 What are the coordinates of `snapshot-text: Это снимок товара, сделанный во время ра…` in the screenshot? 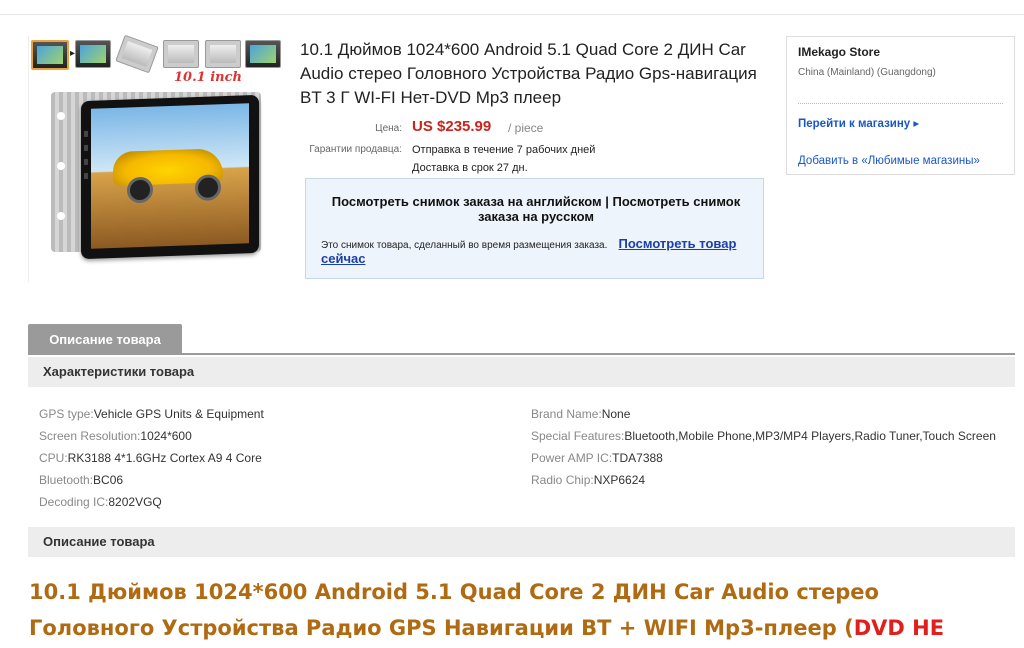 It's located at (464, 245).